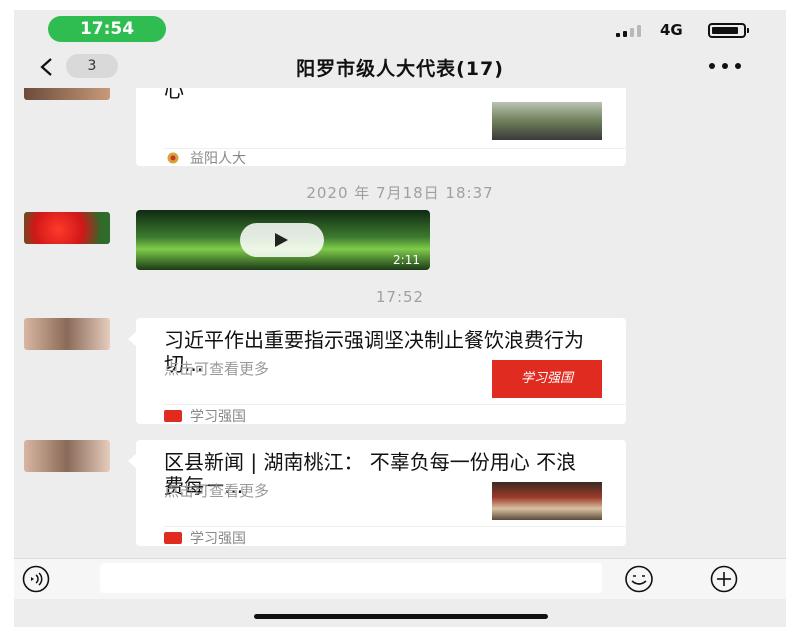  Describe the element at coordinates (401, 616) in the screenshot. I see `home-indicator` at that location.